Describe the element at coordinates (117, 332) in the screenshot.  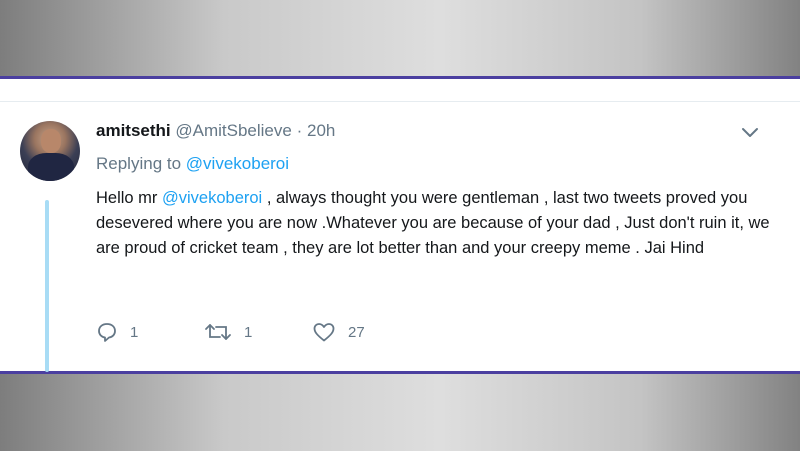
I see `reply-button: 1` at that location.